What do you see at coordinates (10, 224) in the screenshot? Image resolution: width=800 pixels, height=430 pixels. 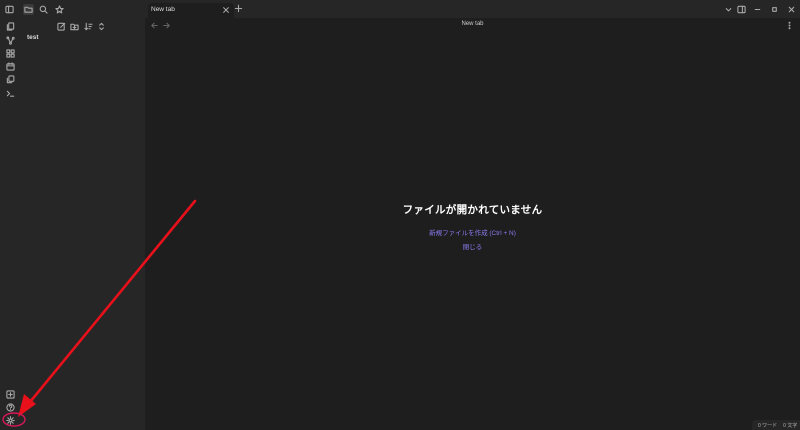 I see `ribbon` at bounding box center [10, 224].